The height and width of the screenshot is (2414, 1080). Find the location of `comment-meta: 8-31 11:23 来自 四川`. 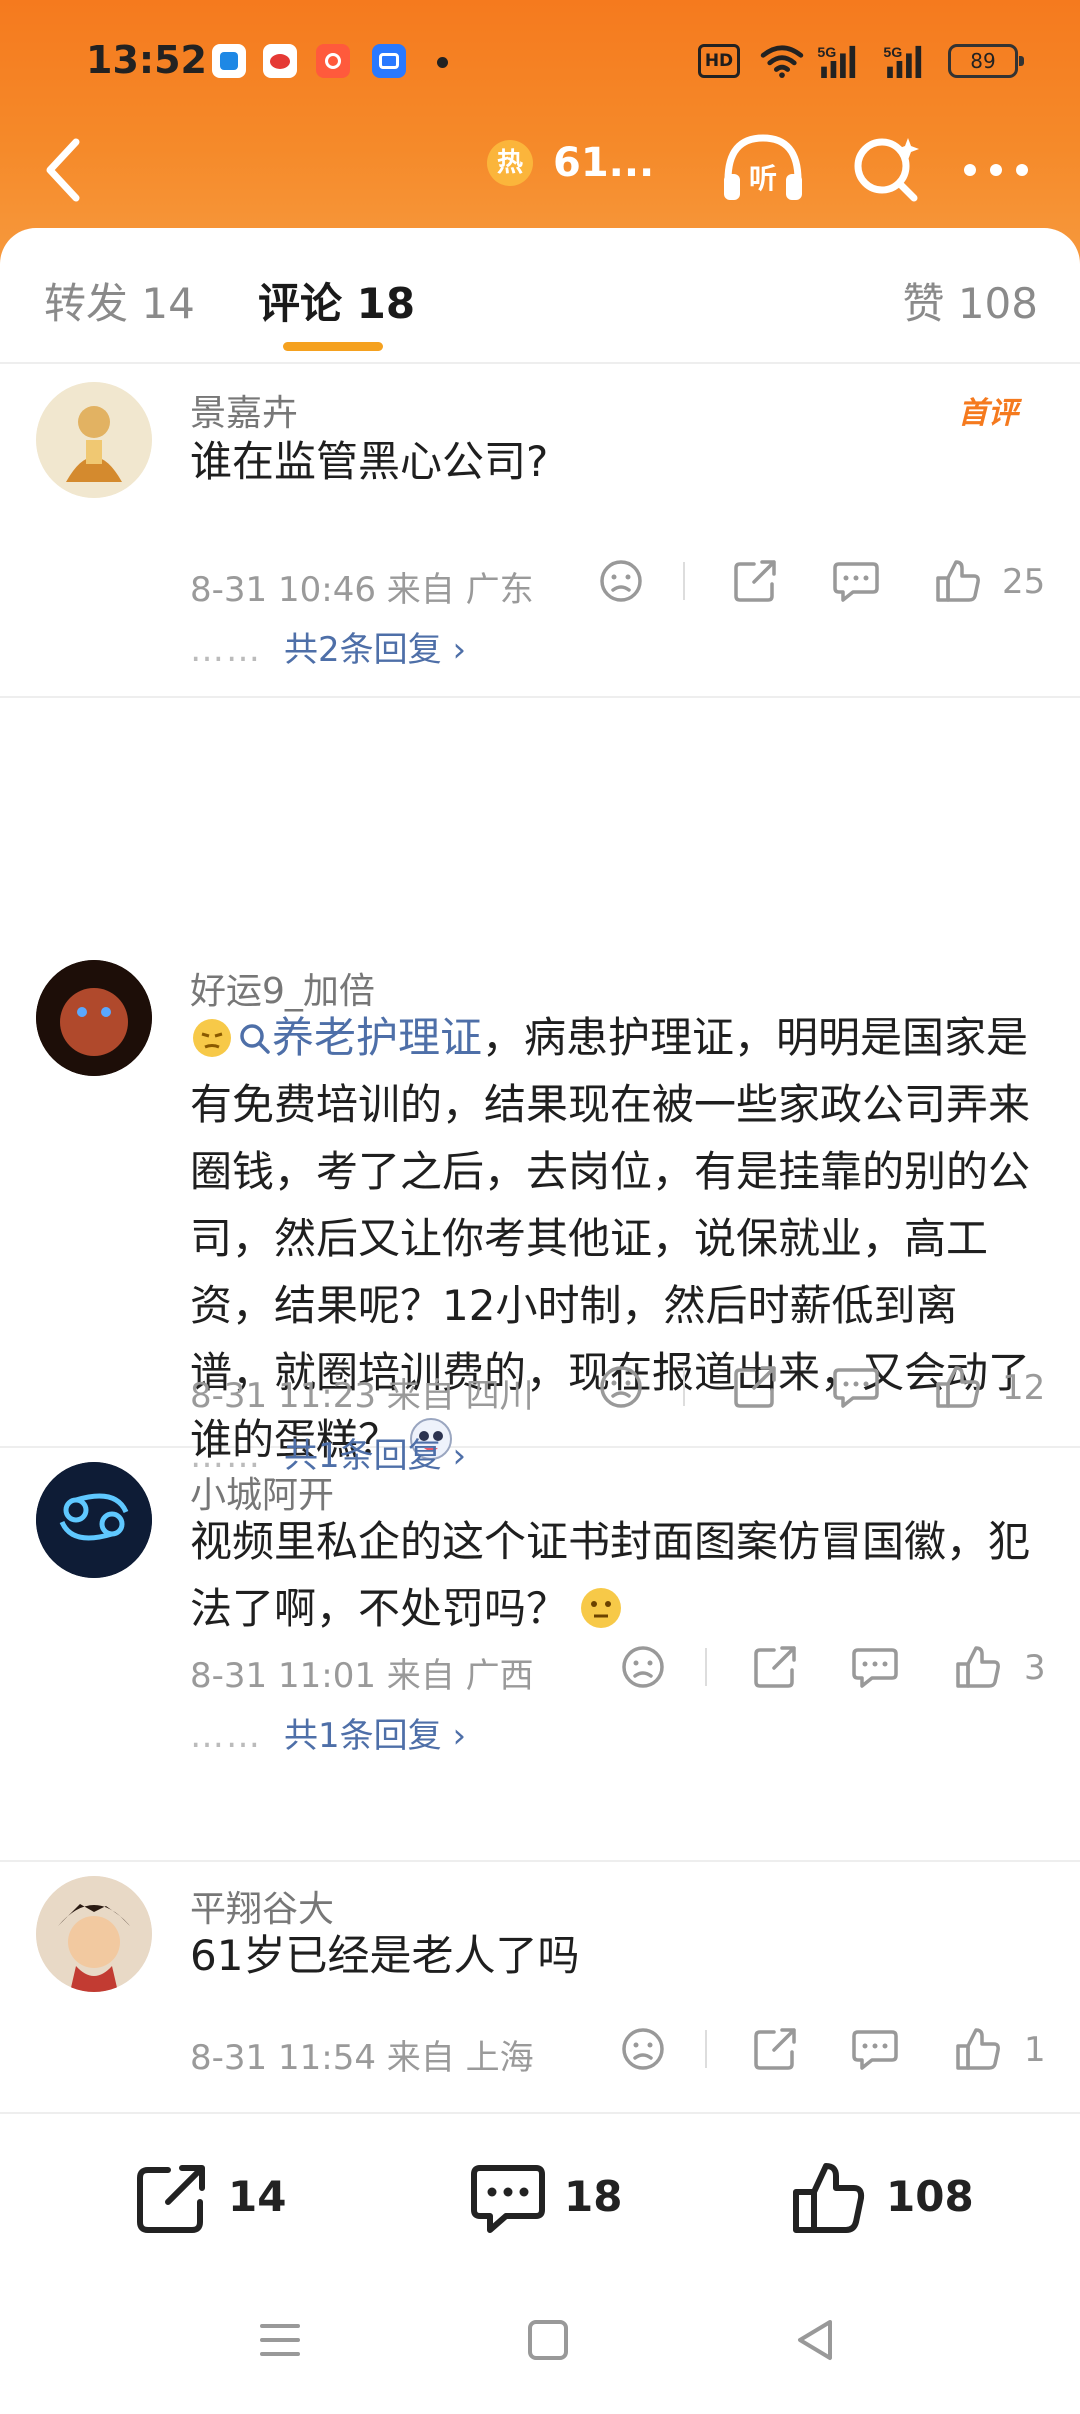

comment-meta: 8-31 11:23 来自 四川 is located at coordinates (362, 1396).